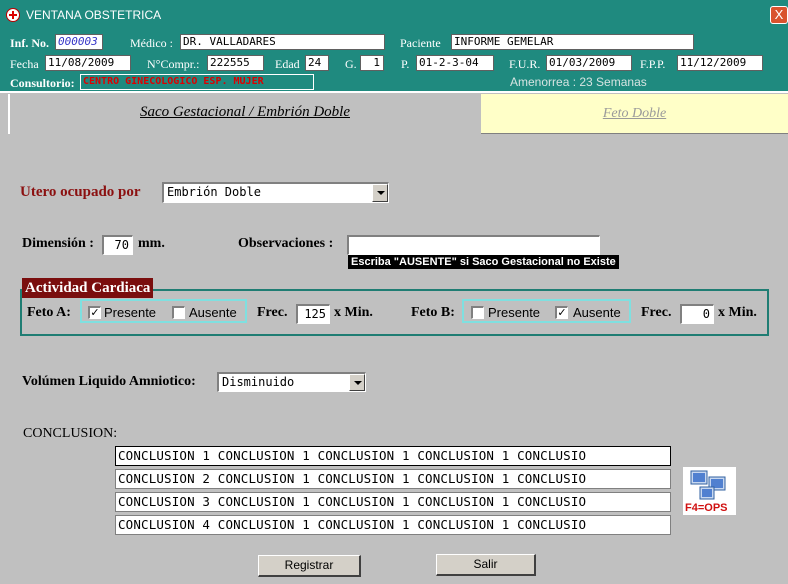 The width and height of the screenshot is (788, 584). What do you see at coordinates (433, 312) in the screenshot?
I see `feto-b-label: Feto B:` at bounding box center [433, 312].